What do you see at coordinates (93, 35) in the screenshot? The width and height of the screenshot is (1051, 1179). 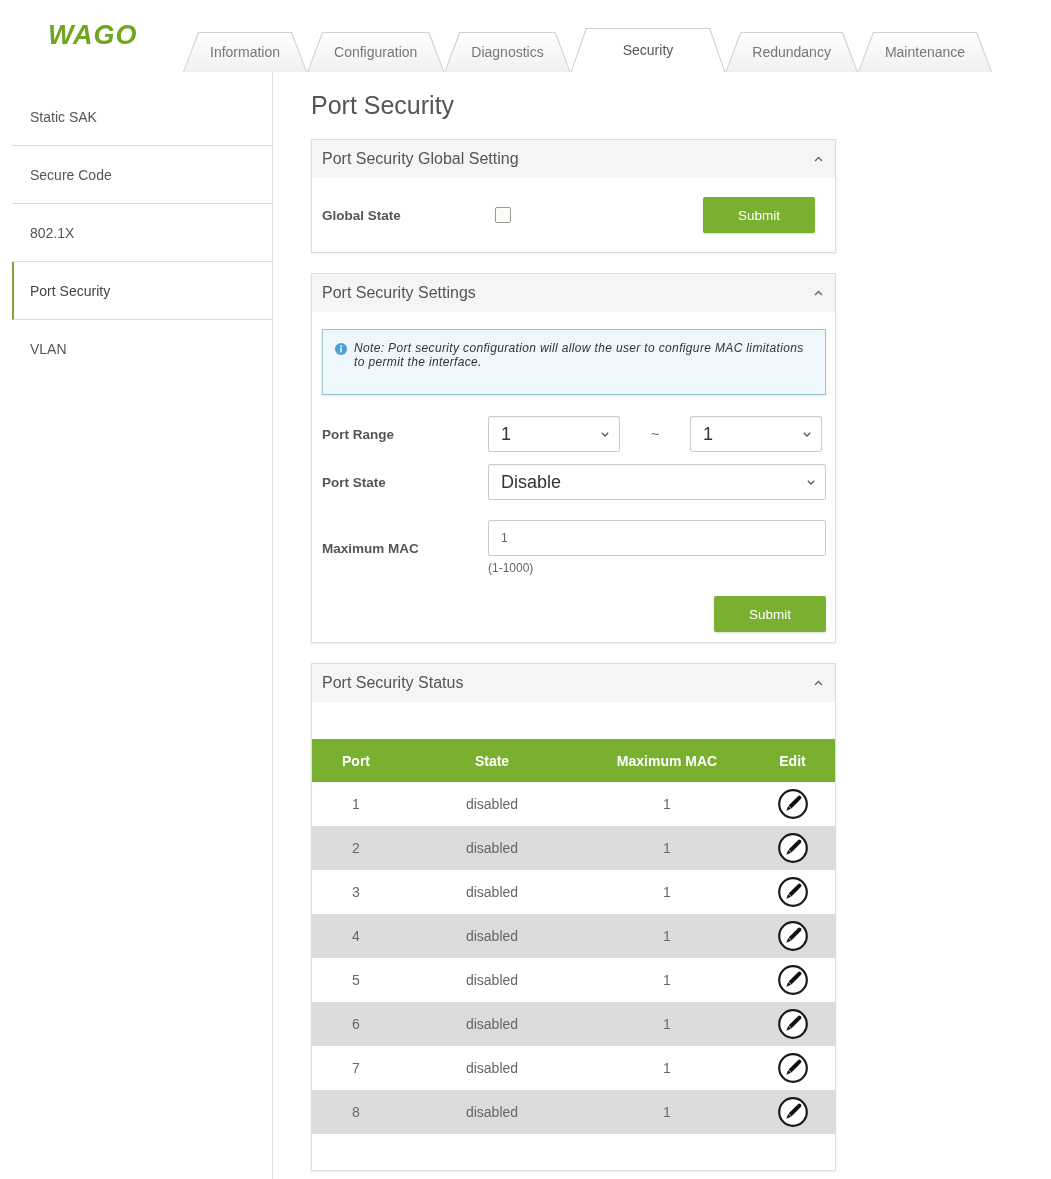 I see `logo: WAGO` at bounding box center [93, 35].